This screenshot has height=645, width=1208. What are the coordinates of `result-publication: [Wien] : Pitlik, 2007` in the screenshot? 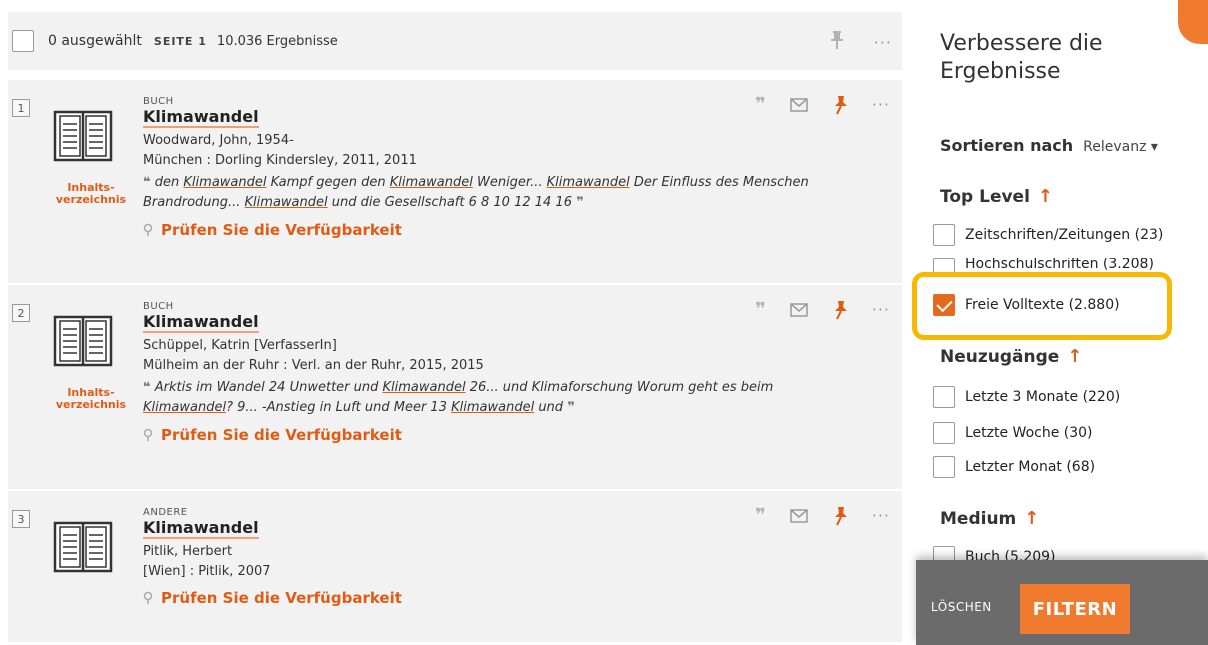 It's located at (207, 571).